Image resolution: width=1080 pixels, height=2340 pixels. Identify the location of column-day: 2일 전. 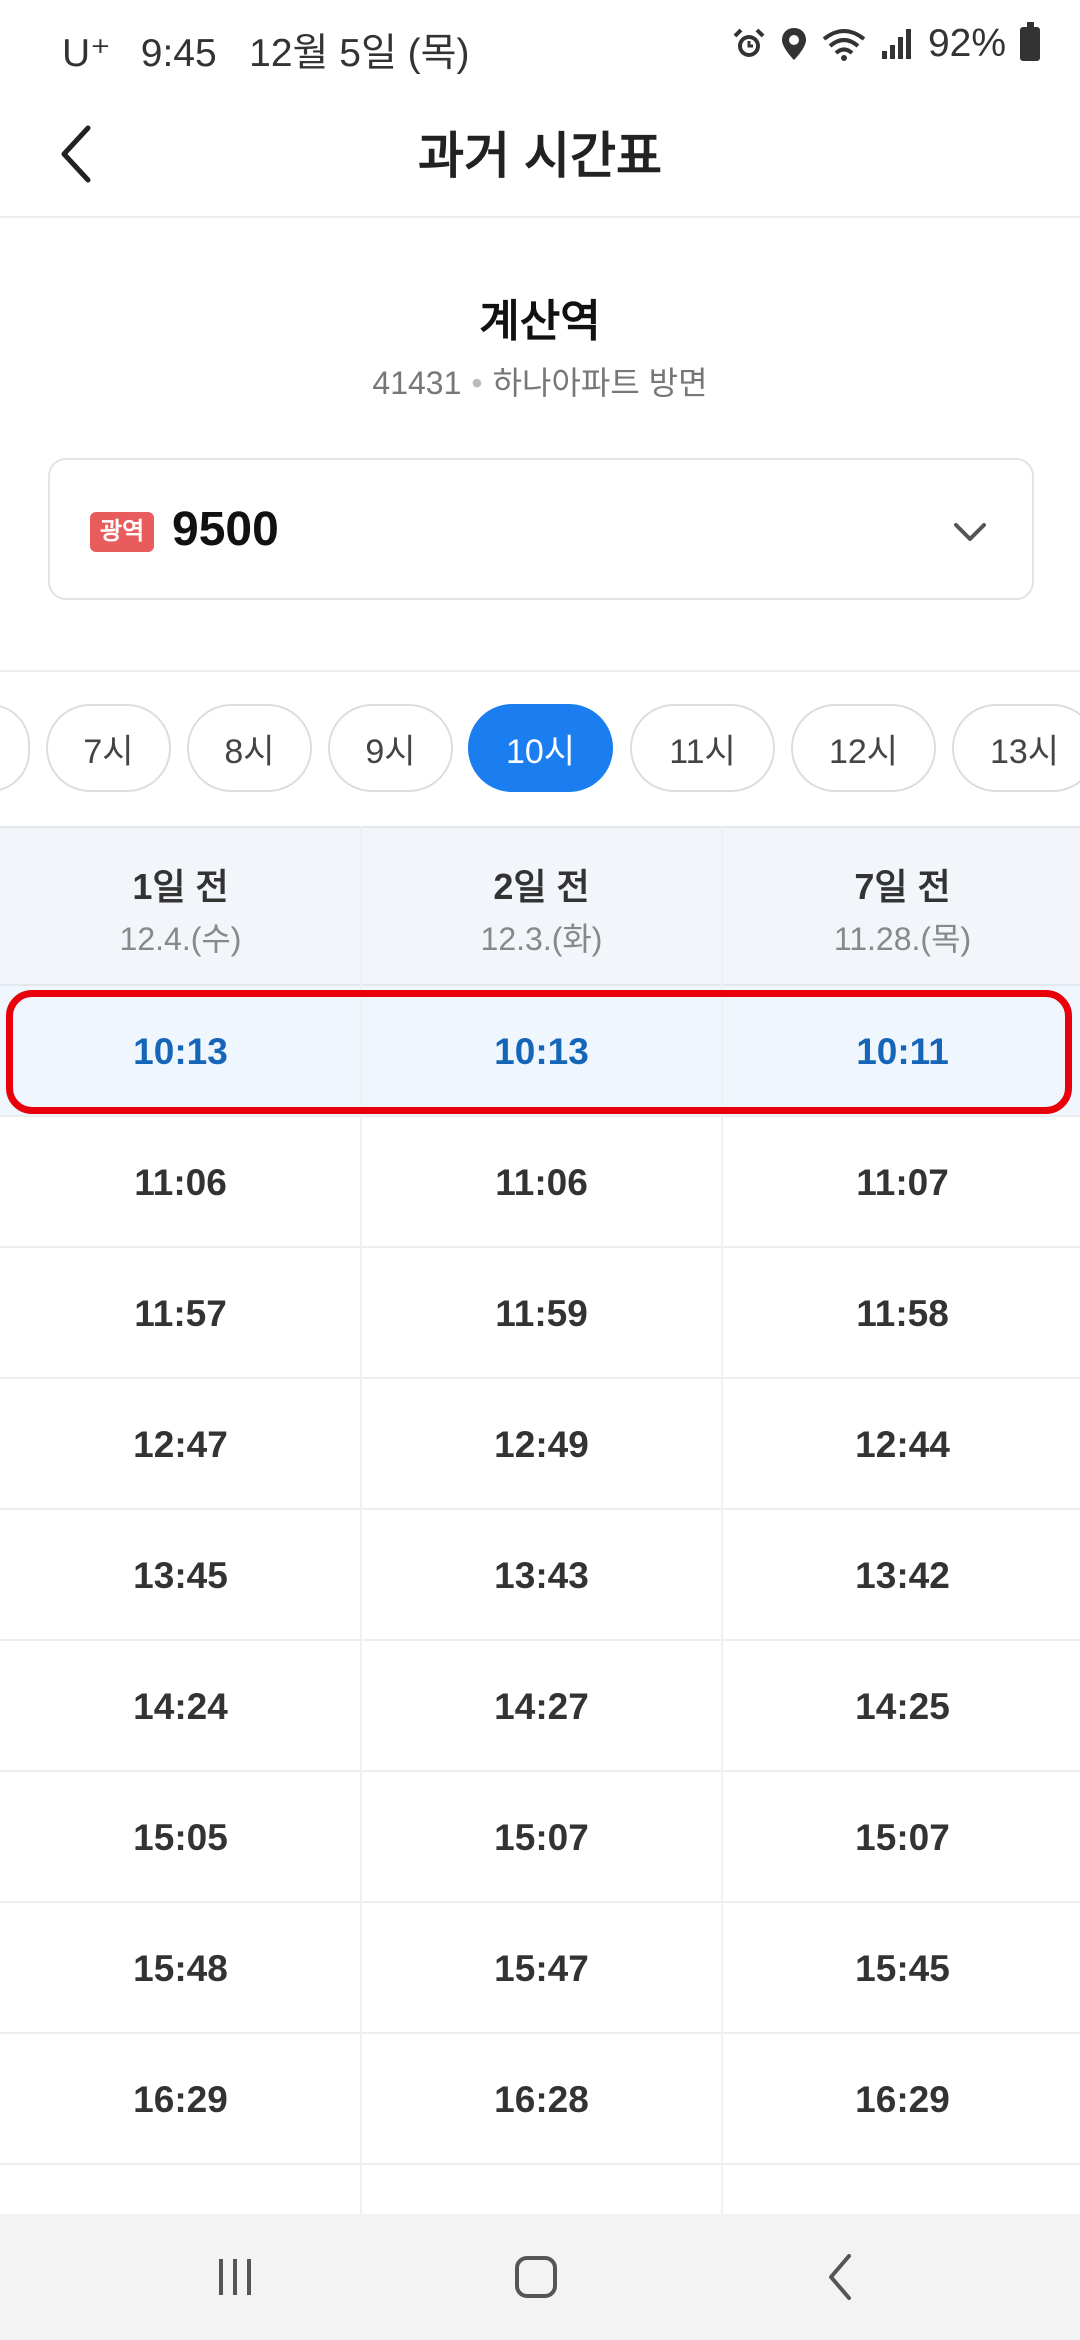
(541, 886).